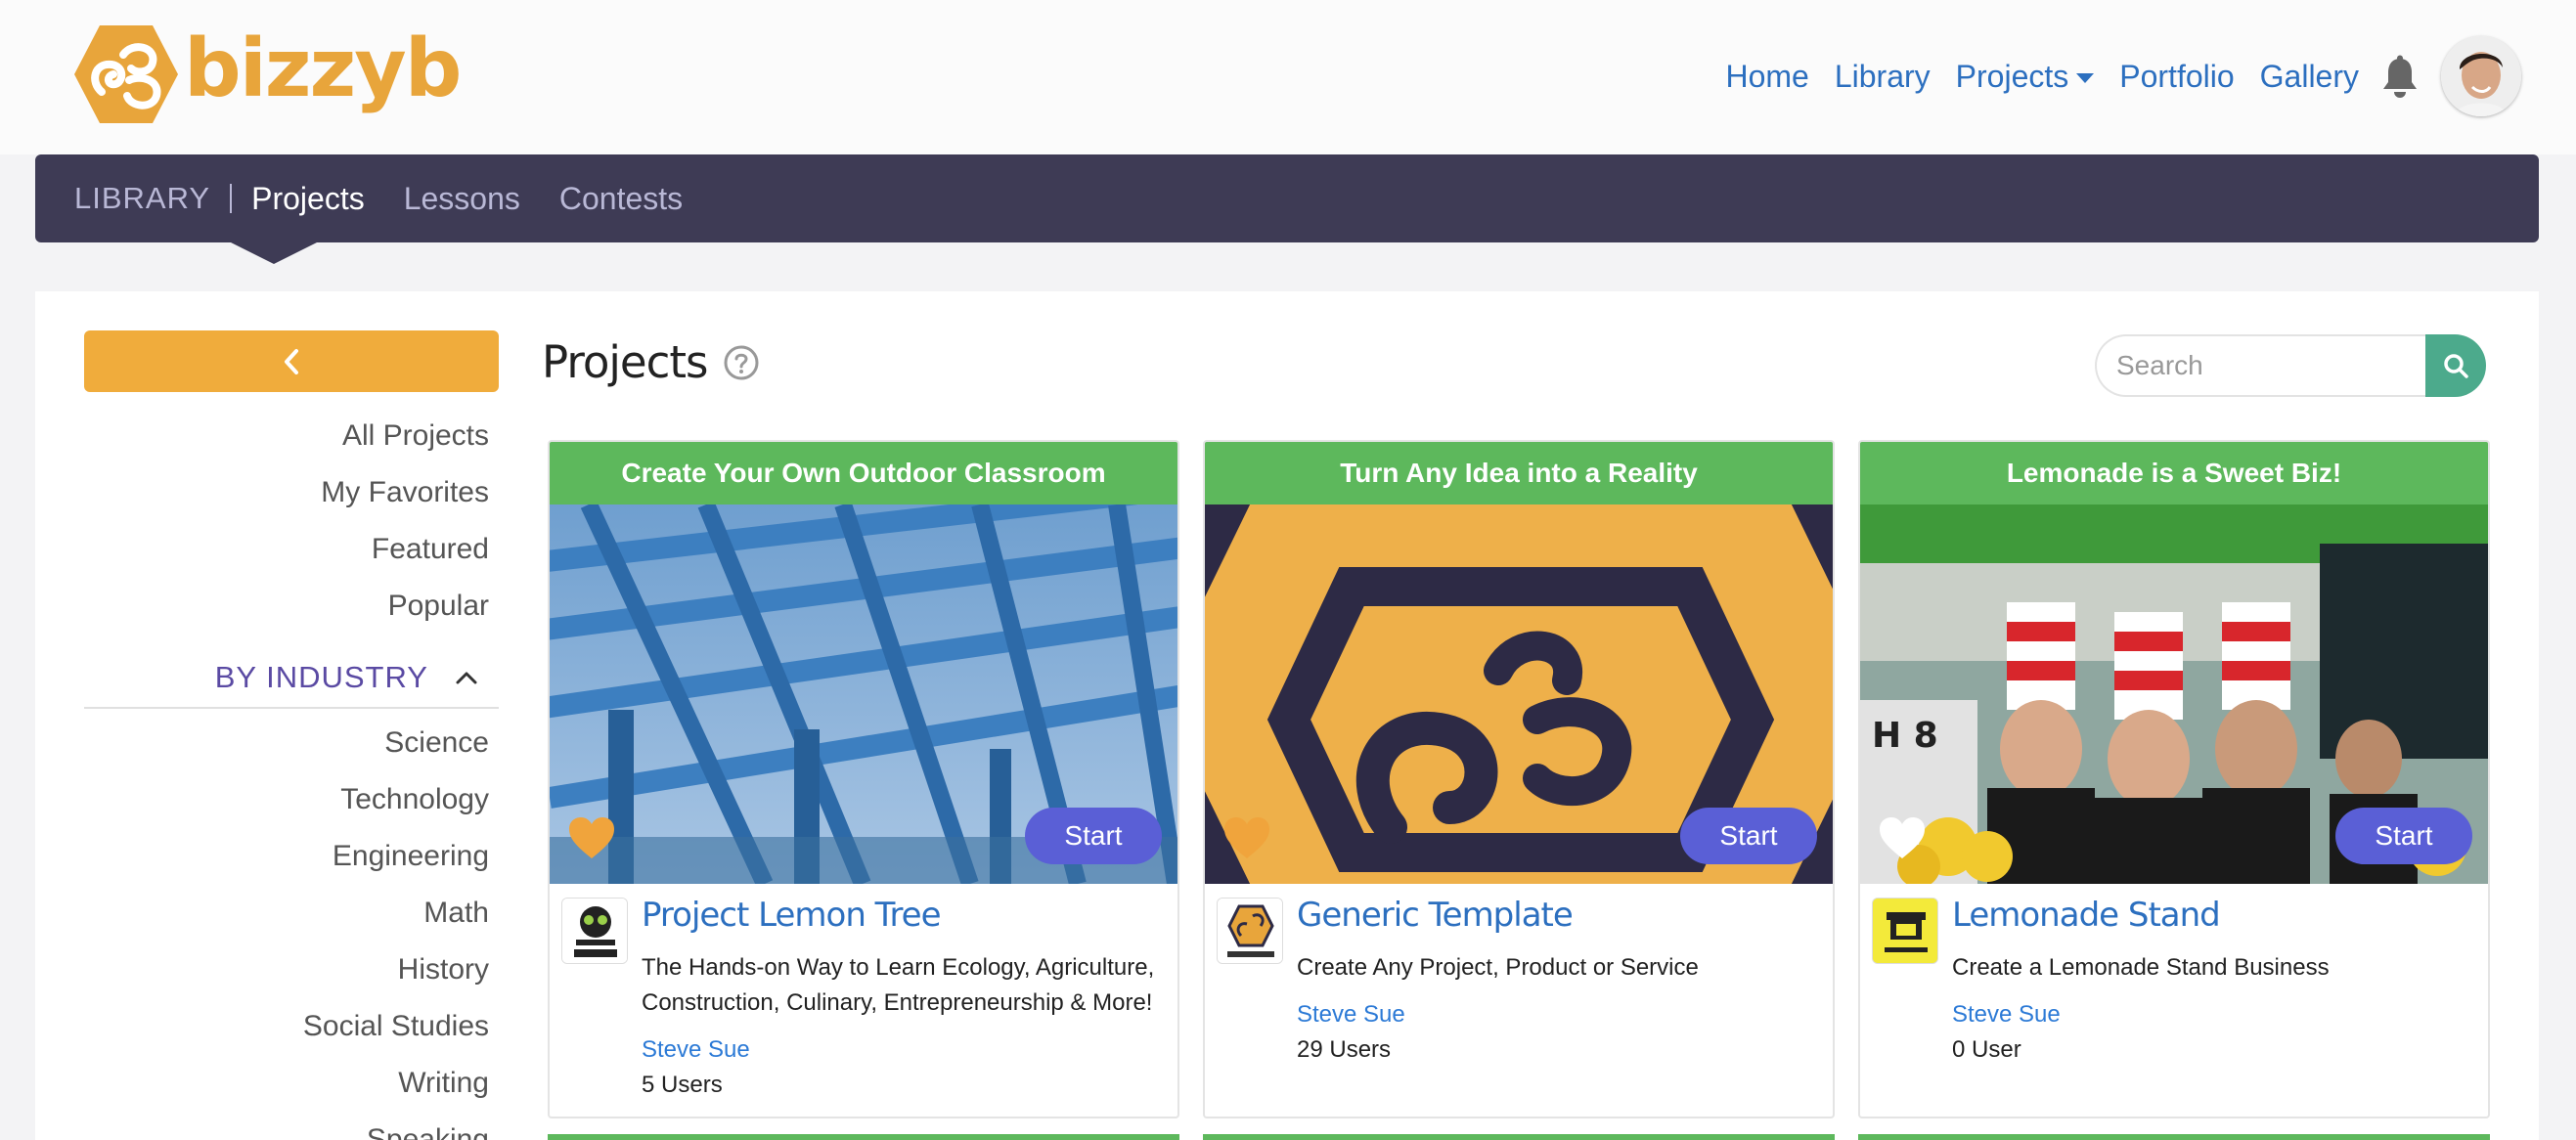 This screenshot has width=2576, height=1140. Describe the element at coordinates (291, 1084) in the screenshot. I see `industry-writing: Writing` at that location.